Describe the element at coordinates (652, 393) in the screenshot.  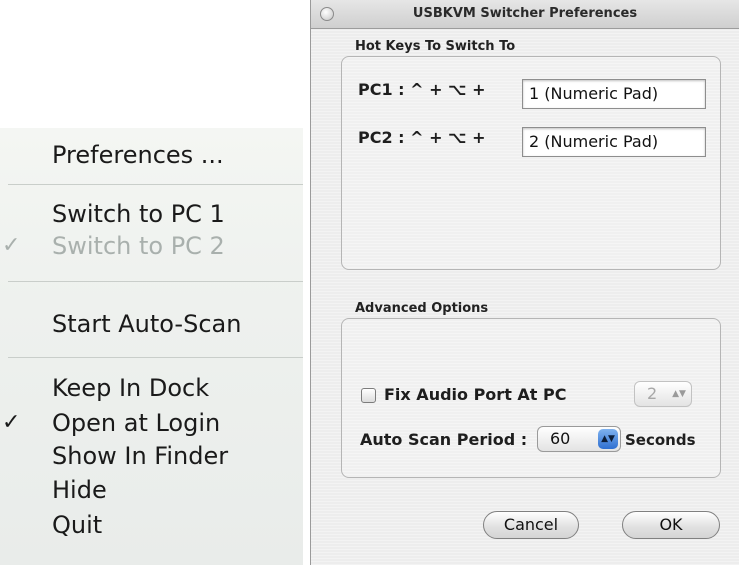
I see `fix-audio-pc-value: 2` at that location.